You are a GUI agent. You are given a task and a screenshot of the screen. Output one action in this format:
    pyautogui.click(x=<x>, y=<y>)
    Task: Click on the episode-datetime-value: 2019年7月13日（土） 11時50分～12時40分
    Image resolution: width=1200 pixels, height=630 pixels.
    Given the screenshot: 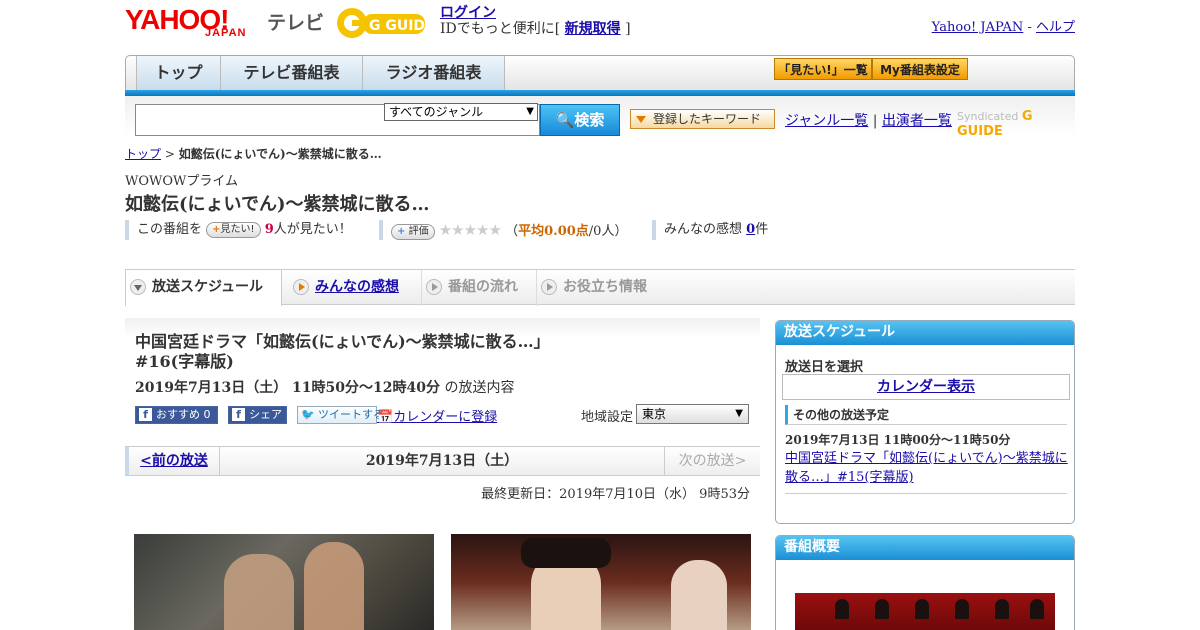 What is the action you would take?
    pyautogui.click(x=287, y=388)
    